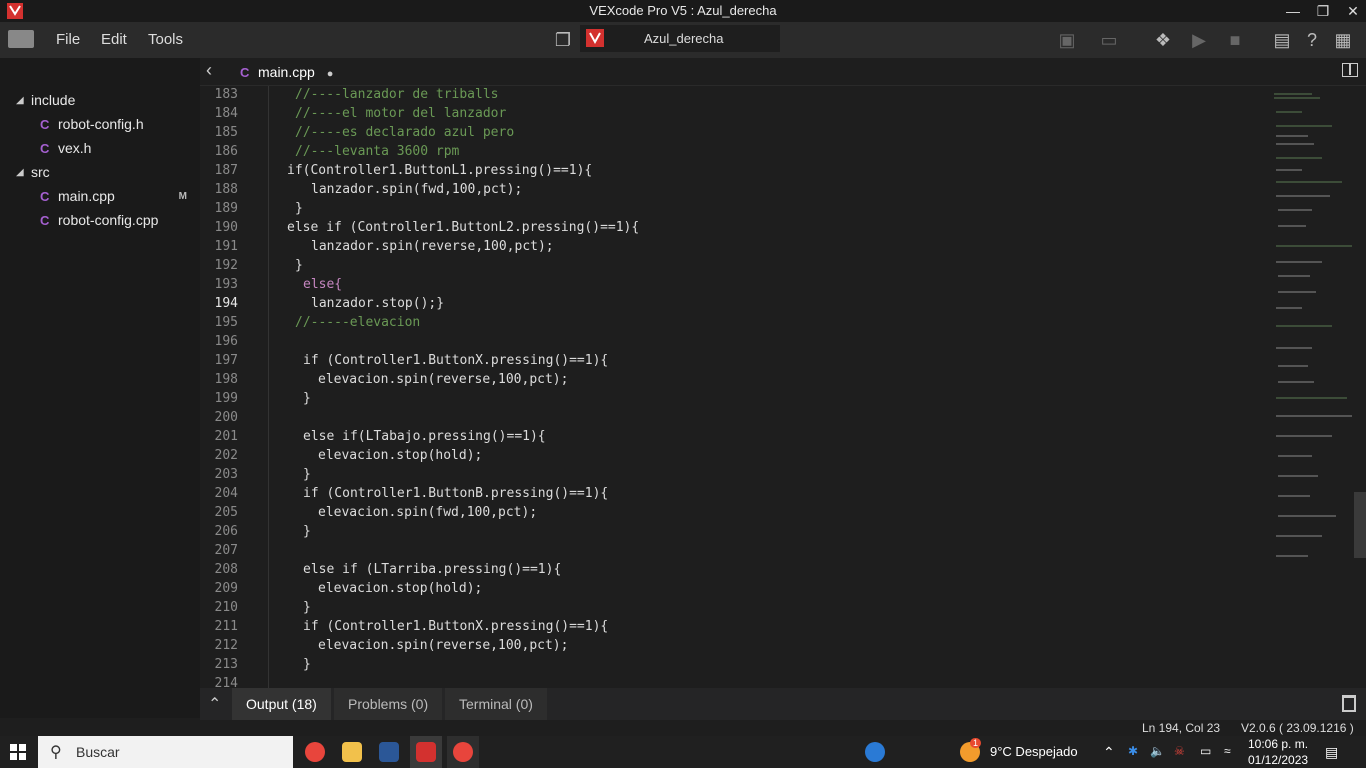 The image size is (1366, 768). What do you see at coordinates (358, 322) in the screenshot?
I see `code-line: //-----elevacion` at bounding box center [358, 322].